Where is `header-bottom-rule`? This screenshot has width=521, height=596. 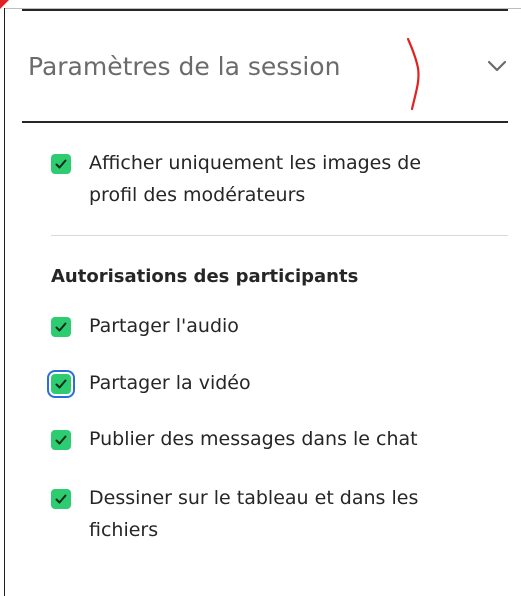
header-bottom-rule is located at coordinates (265, 122).